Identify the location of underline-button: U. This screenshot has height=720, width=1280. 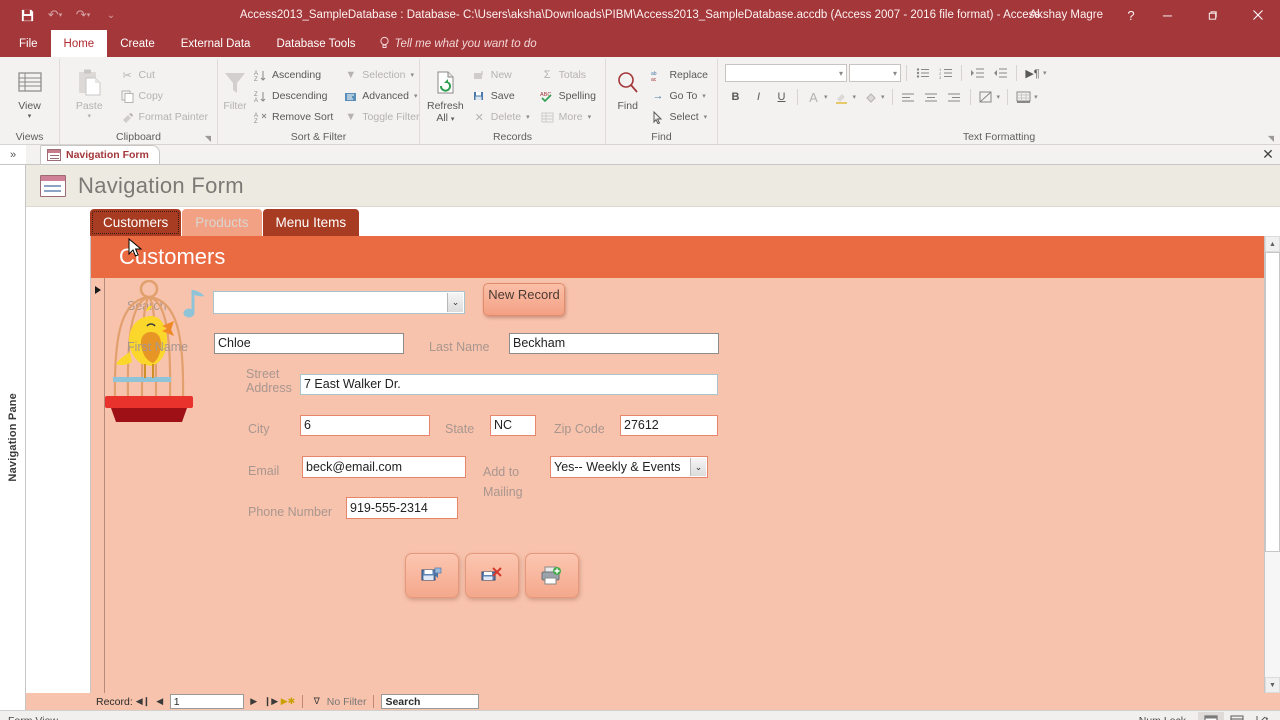
(781, 97).